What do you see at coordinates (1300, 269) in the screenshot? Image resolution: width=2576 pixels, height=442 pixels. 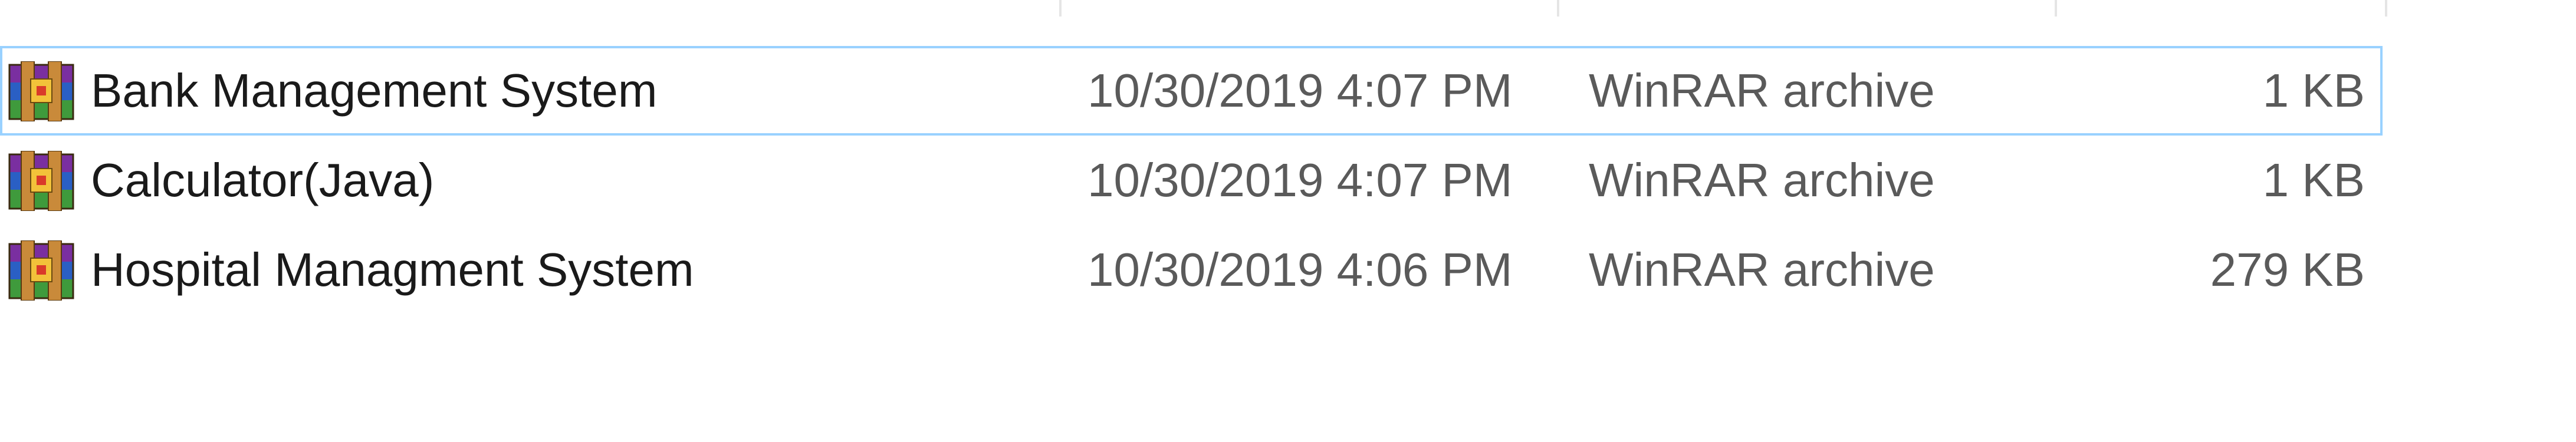 I see `file-date-modified: 10/30/2019 4:06 PM` at bounding box center [1300, 269].